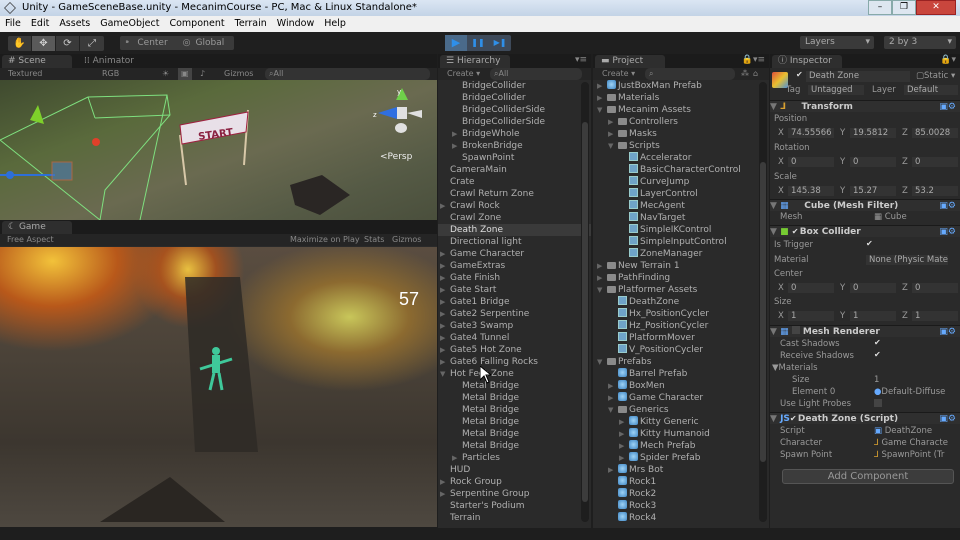 The width and height of the screenshot is (960, 540). What do you see at coordinates (935, 162) in the screenshot?
I see `rotation-z-field: 0` at bounding box center [935, 162].